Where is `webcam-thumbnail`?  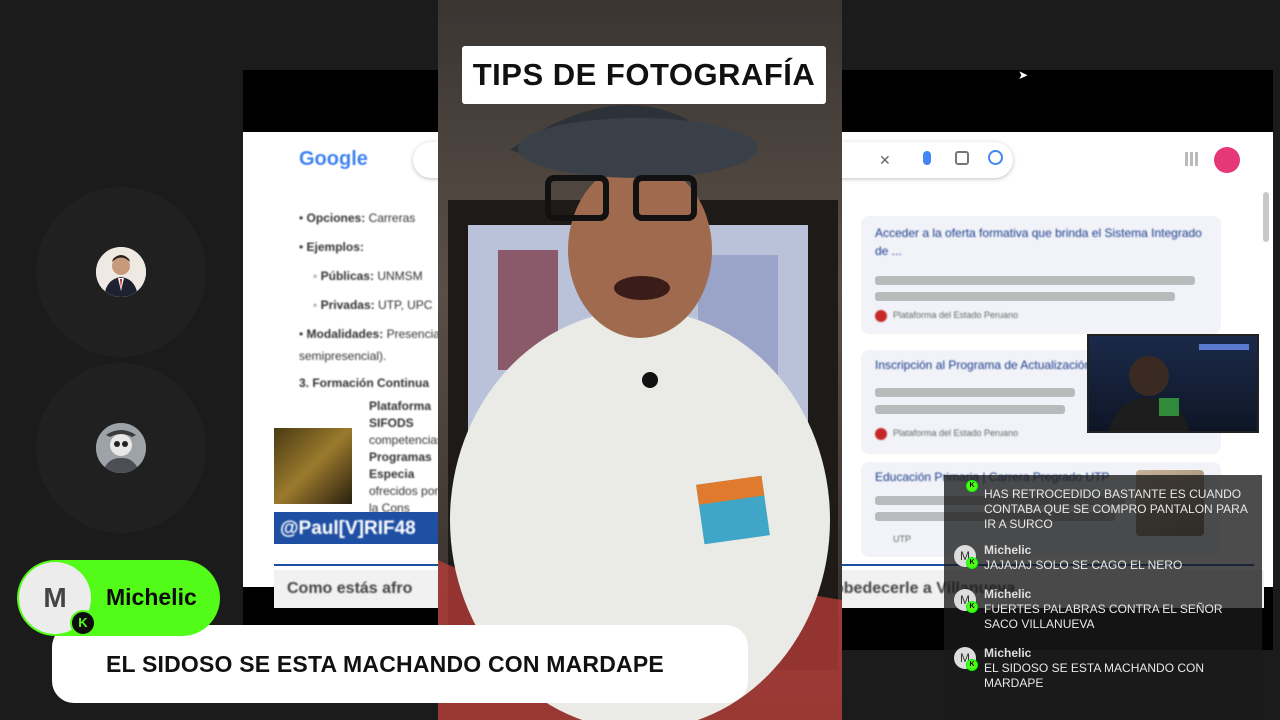
webcam-thumbnail is located at coordinates (313, 466).